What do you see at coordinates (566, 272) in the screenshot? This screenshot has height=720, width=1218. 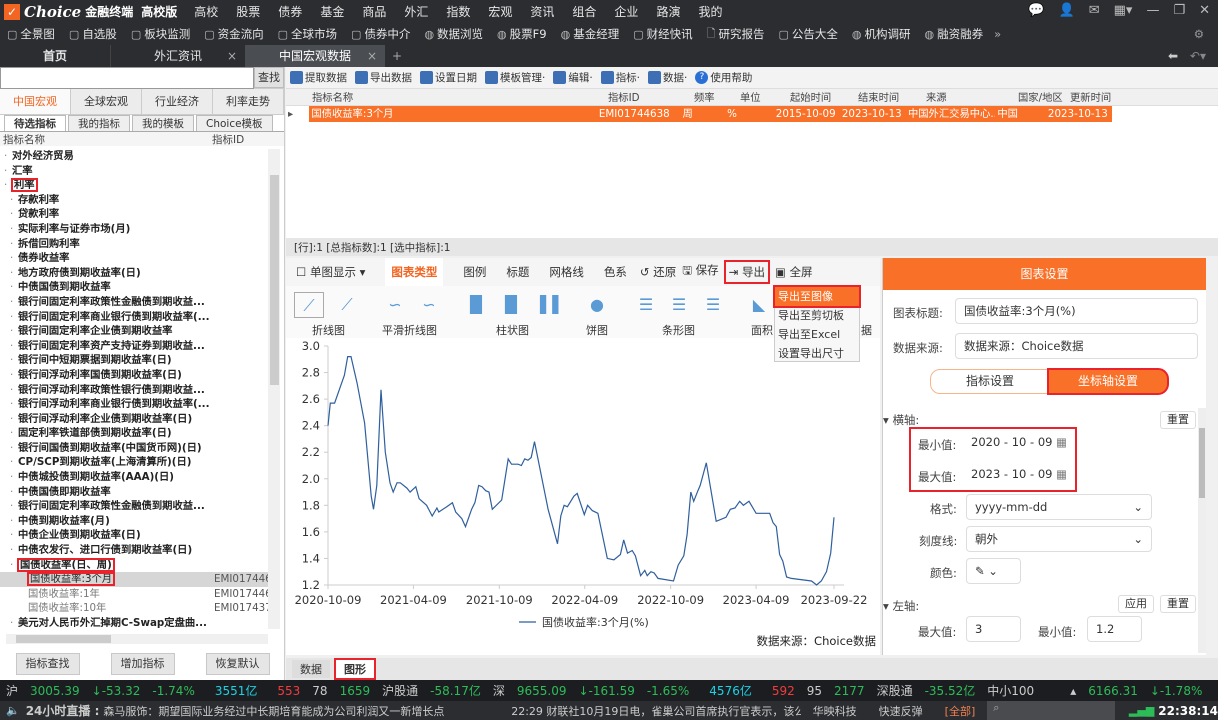 I see `tab-gridlines: 网格线` at bounding box center [566, 272].